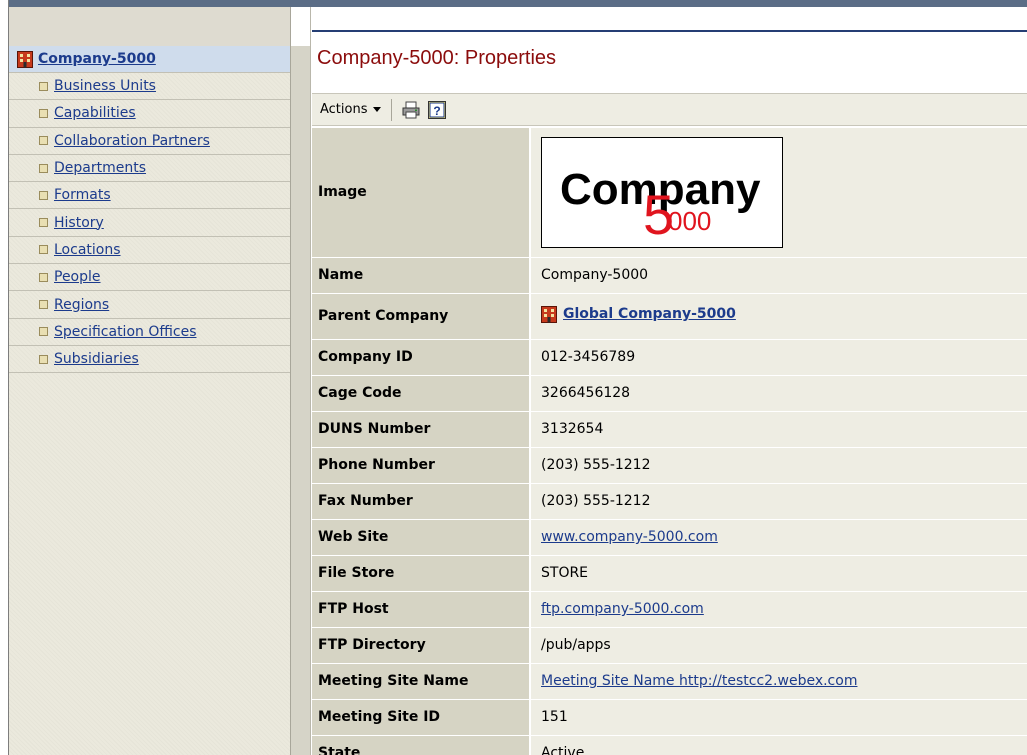 Image resolution: width=1027 pixels, height=755 pixels. Describe the element at coordinates (149, 278) in the screenshot. I see `sidebar-item-people: People` at that location.